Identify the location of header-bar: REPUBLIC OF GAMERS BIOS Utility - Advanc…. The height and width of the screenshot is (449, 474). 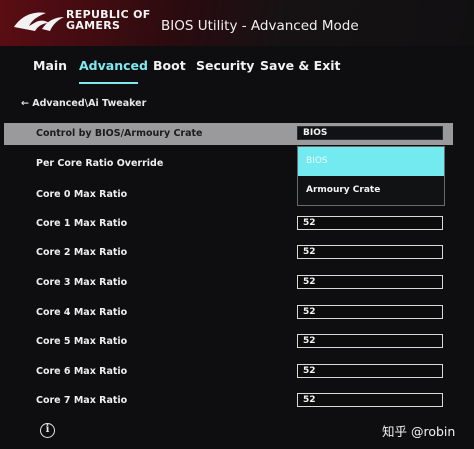
(237, 23).